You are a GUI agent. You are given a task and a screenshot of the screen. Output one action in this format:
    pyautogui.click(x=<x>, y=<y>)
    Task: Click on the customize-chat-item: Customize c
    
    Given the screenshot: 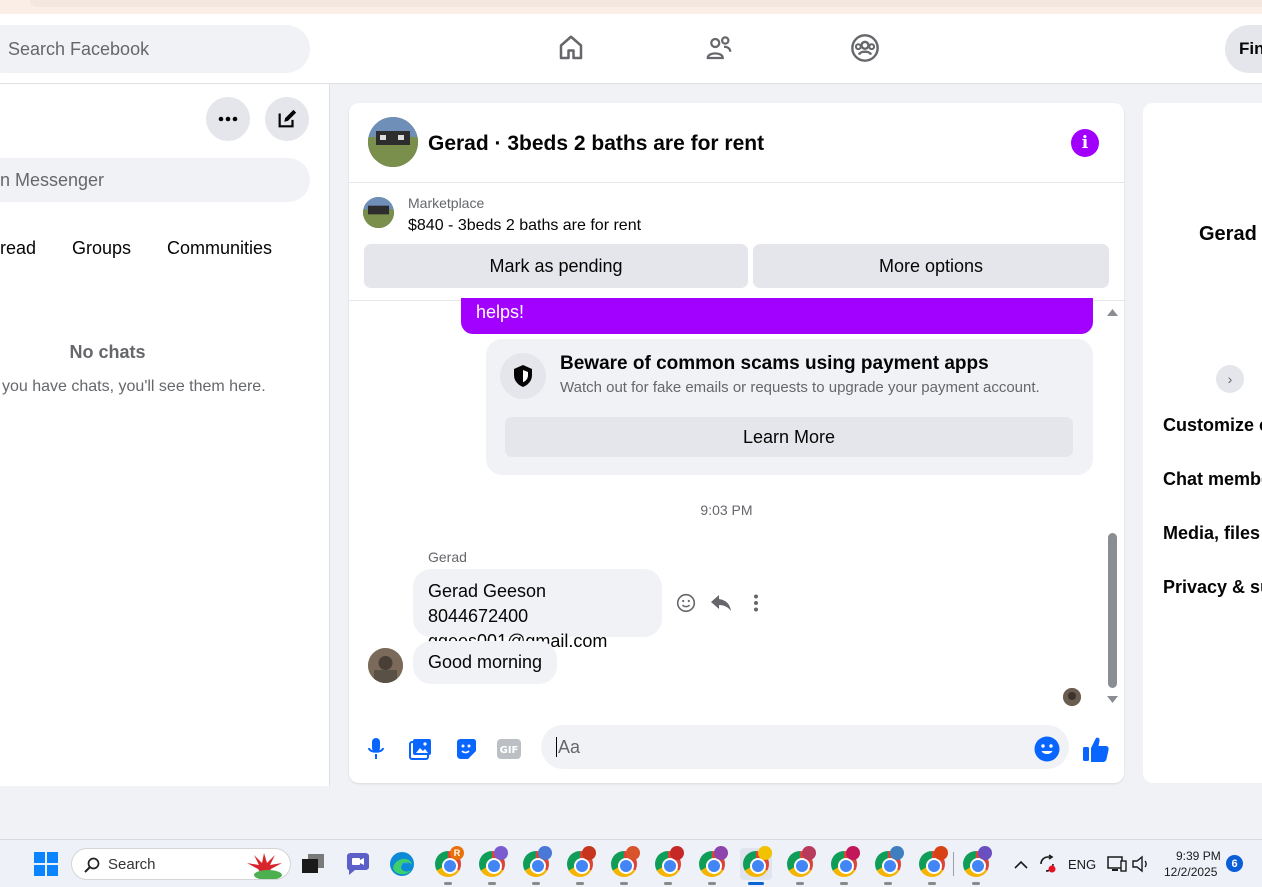 What is the action you would take?
    pyautogui.click(x=1212, y=425)
    